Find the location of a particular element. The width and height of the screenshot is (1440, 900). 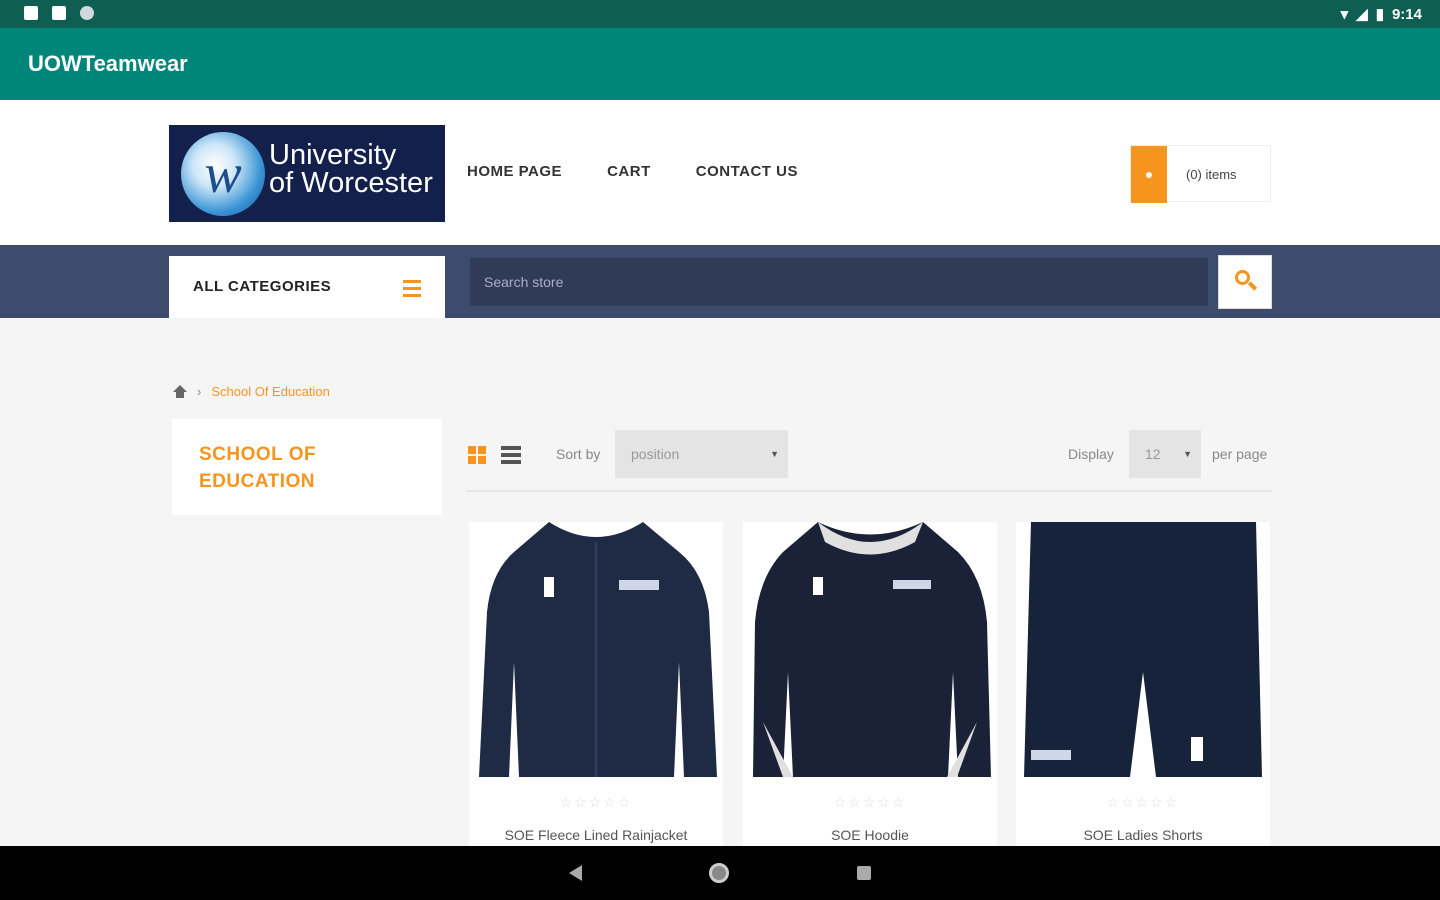

page-size-value: 12 is located at coordinates (1153, 454).